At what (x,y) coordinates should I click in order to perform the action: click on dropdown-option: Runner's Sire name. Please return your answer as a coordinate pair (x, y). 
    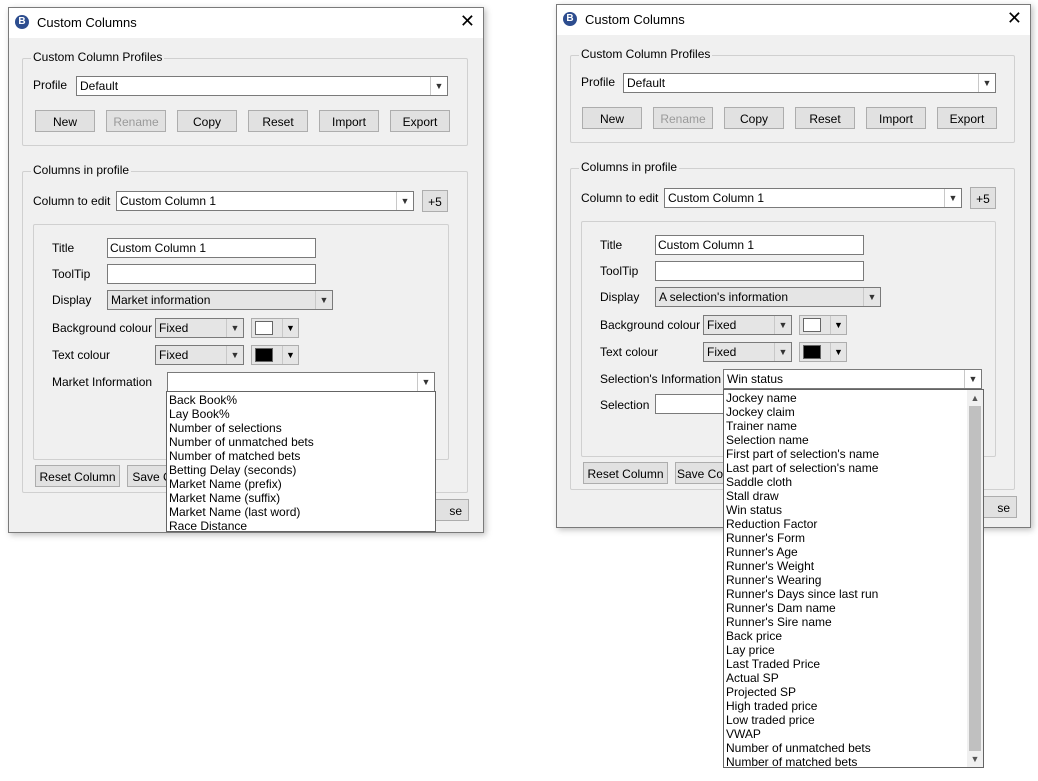
    Looking at the image, I should click on (845, 622).